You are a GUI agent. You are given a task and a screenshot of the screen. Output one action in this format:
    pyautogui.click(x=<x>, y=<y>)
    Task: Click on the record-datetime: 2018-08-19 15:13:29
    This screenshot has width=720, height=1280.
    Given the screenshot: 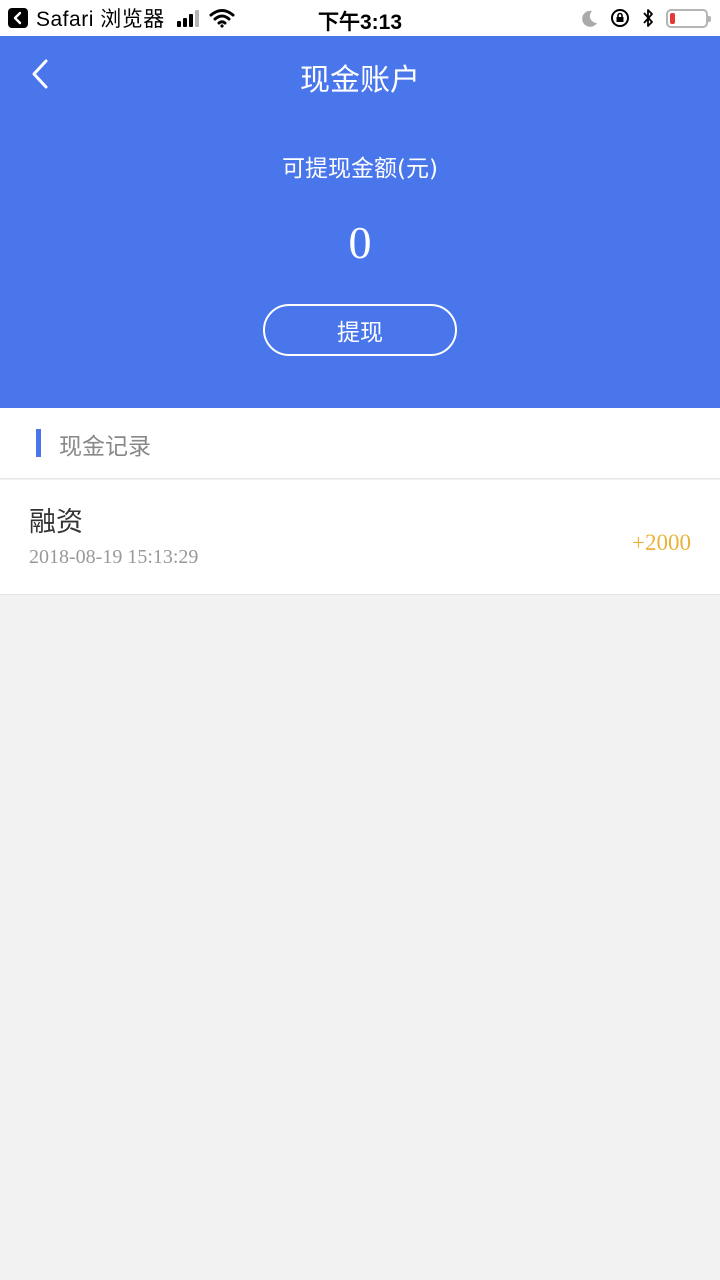 What is the action you would take?
    pyautogui.click(x=114, y=557)
    